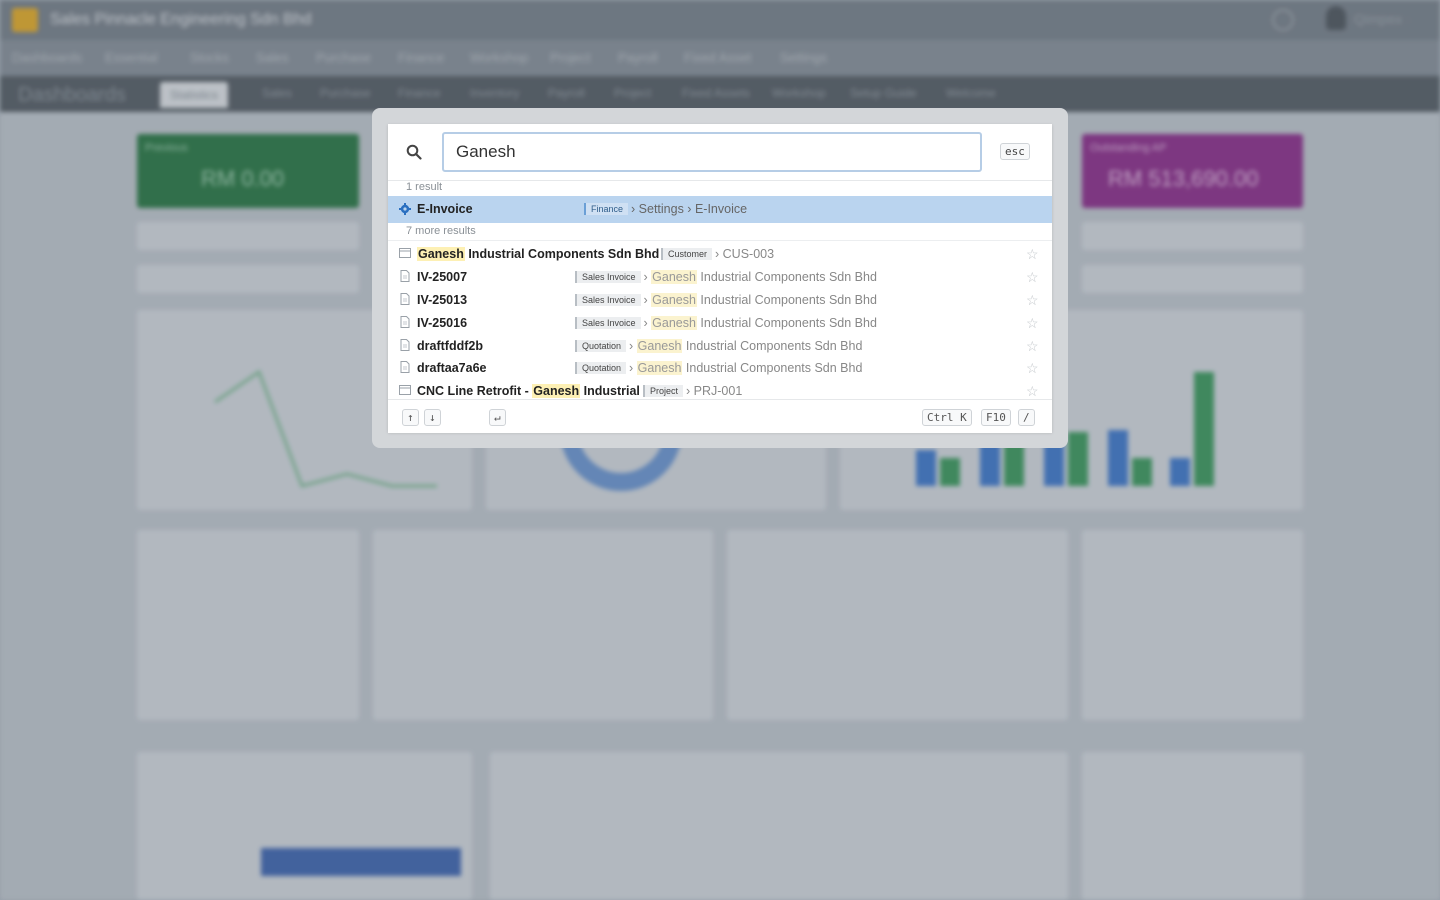 This screenshot has height=900, width=1440. I want to click on result-title: CNC Line Retrofit - Ganesh Industrial, so click(528, 391).